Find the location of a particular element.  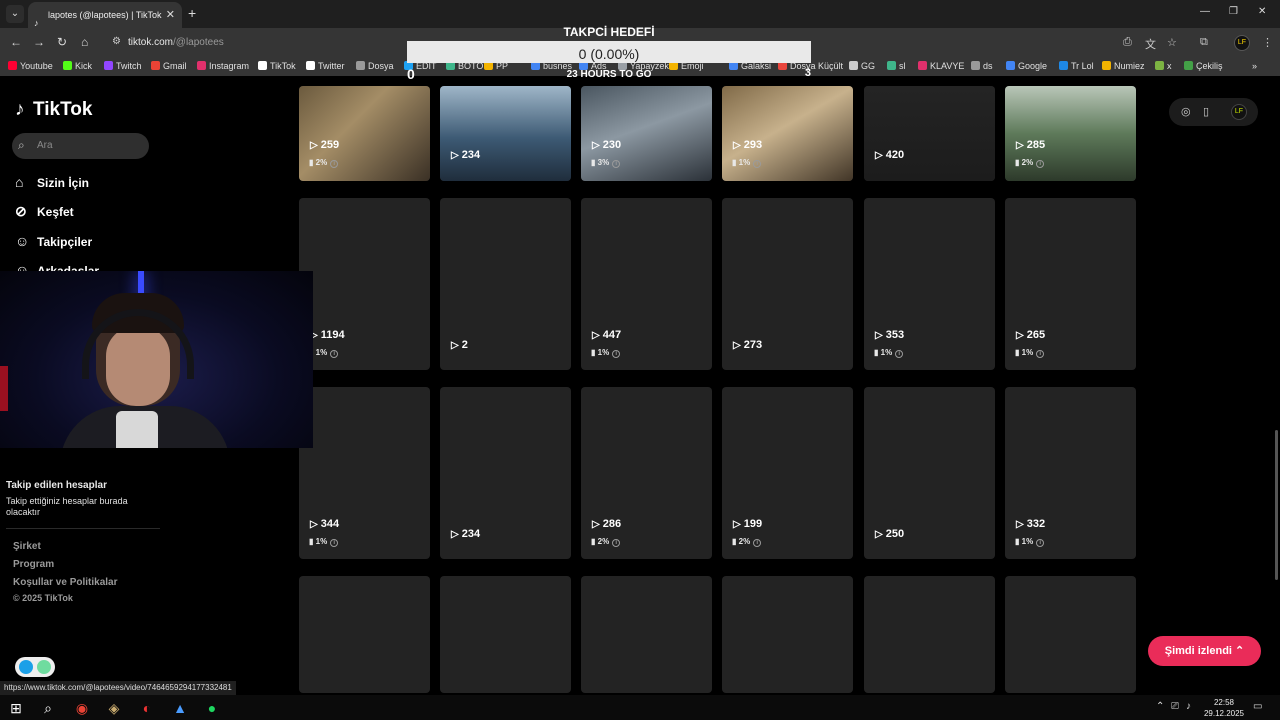

bookmark-item: Gmail is located at coordinates (169, 66).